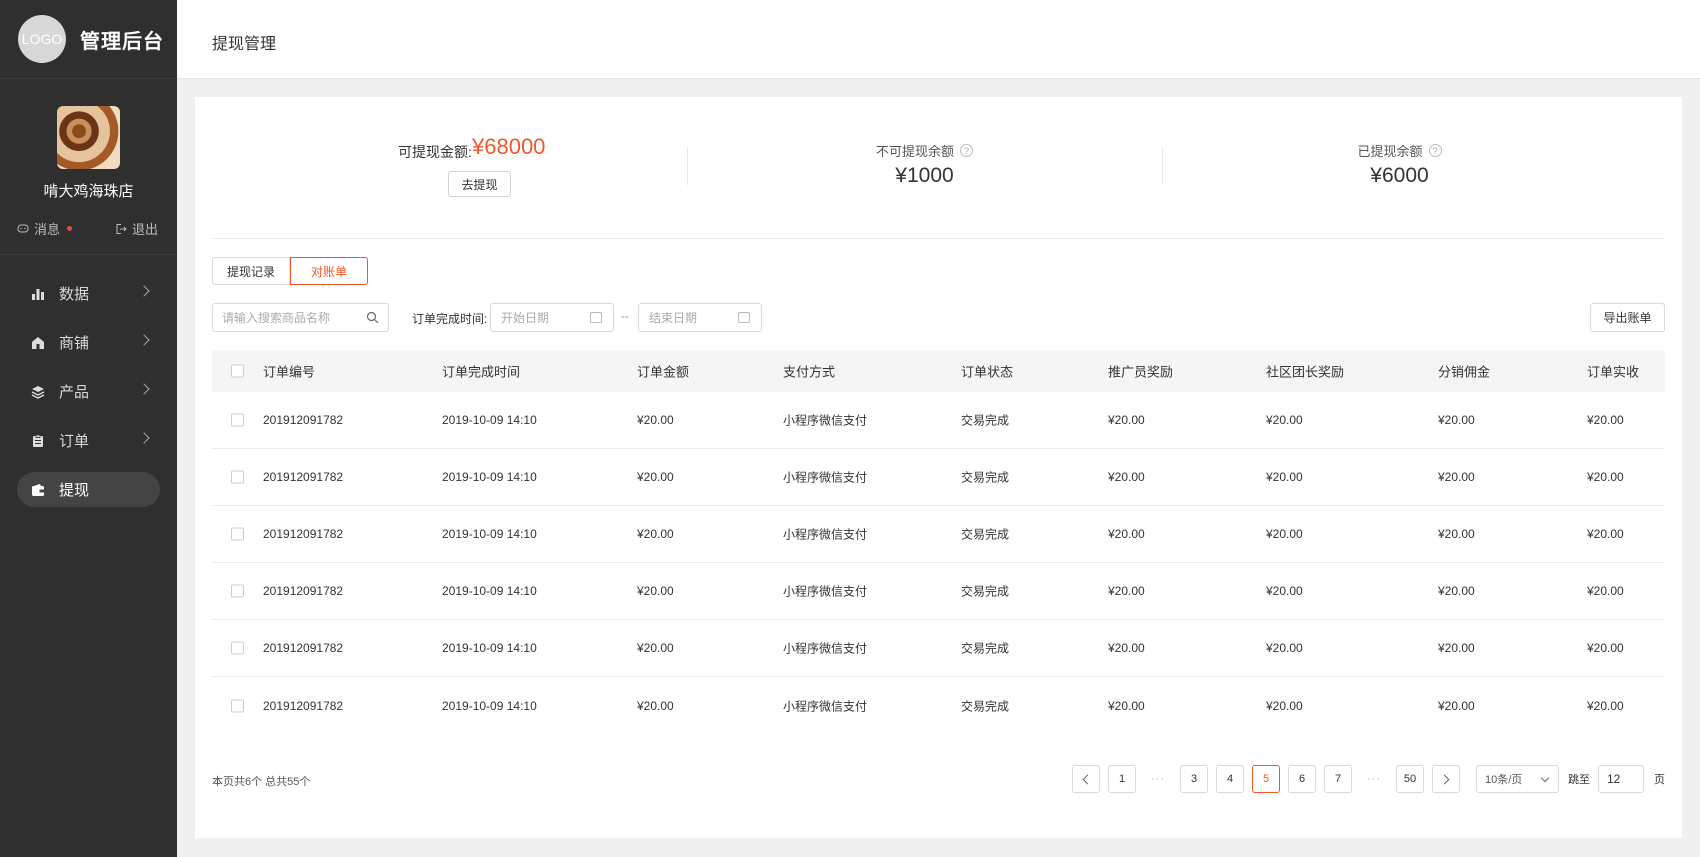 The image size is (1700, 857). Describe the element at coordinates (74, 490) in the screenshot. I see `sidebar-item-label: 提现` at that location.